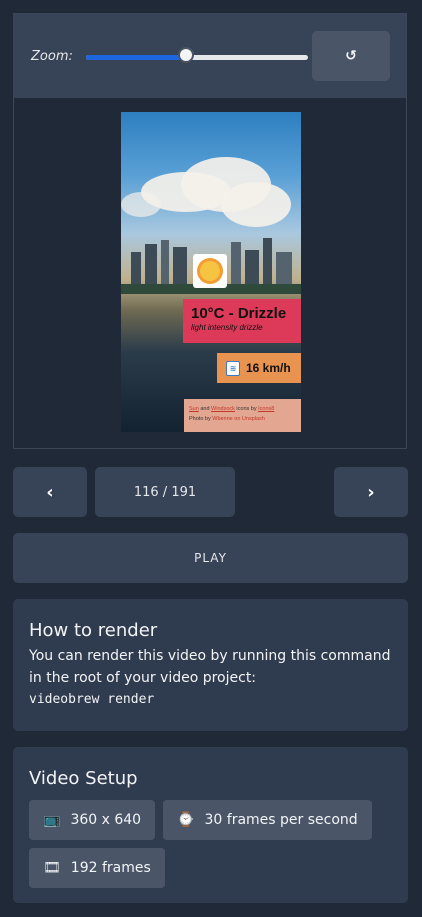 Image resolution: width=422 pixels, height=917 pixels. Describe the element at coordinates (205, 409) in the screenshot. I see `credit-text: and` at that location.